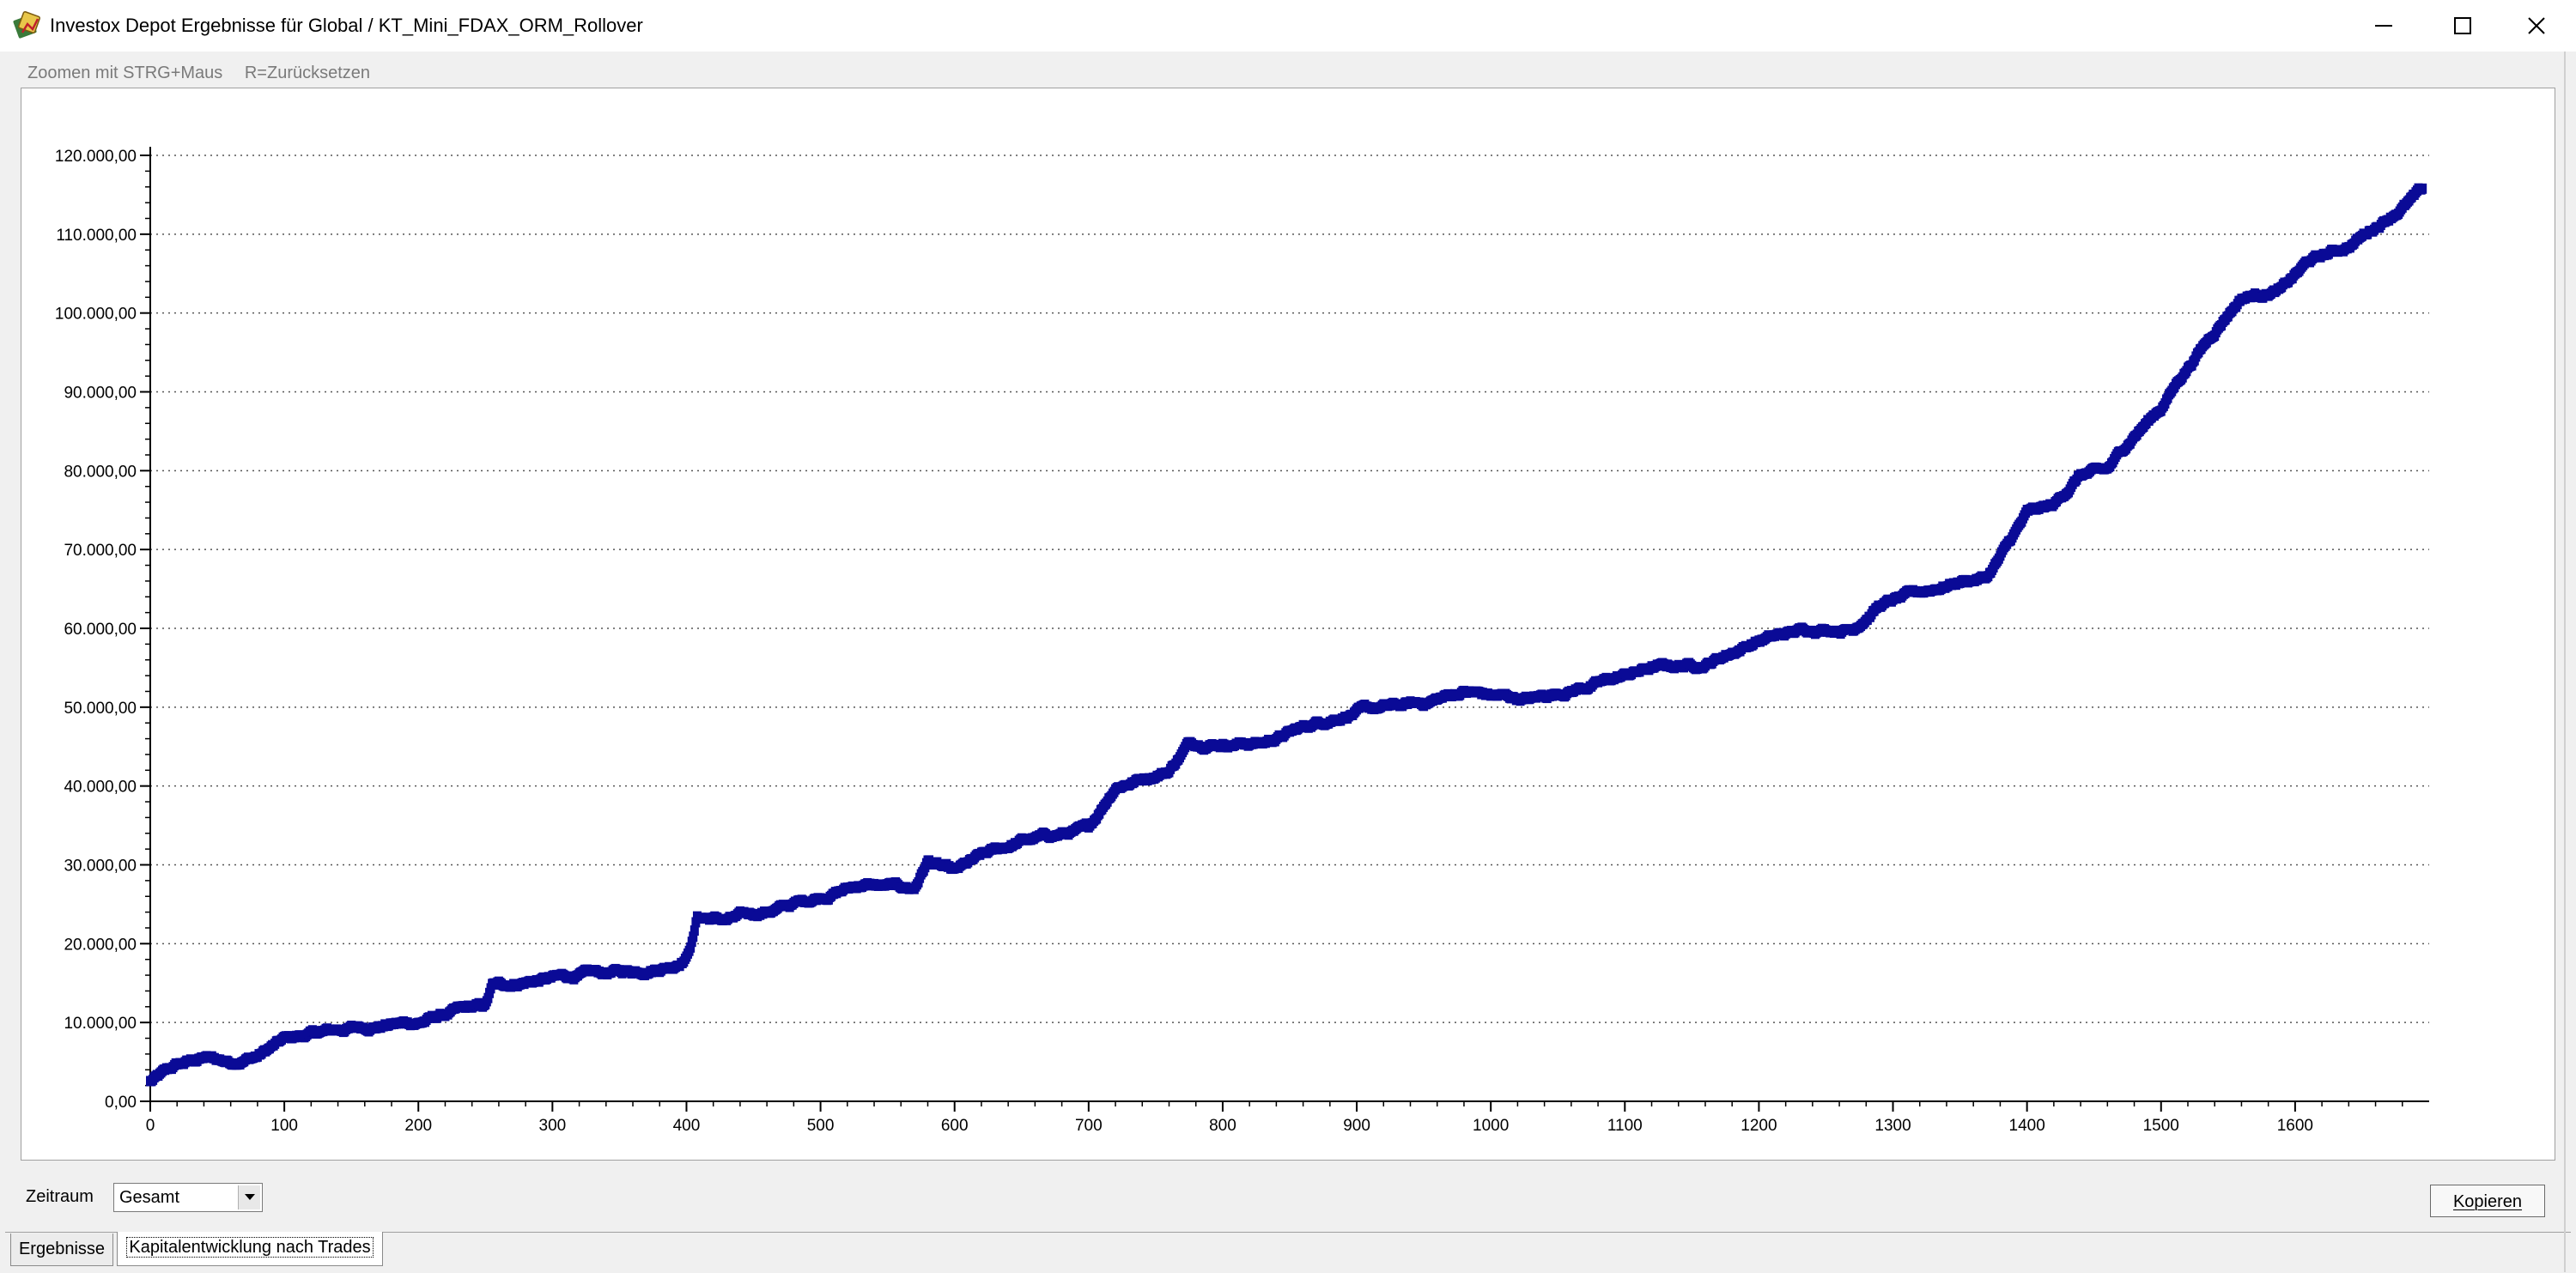 The width and height of the screenshot is (2576, 1273). What do you see at coordinates (96, 157) in the screenshot?
I see `y-tick-label: 120.000,00` at bounding box center [96, 157].